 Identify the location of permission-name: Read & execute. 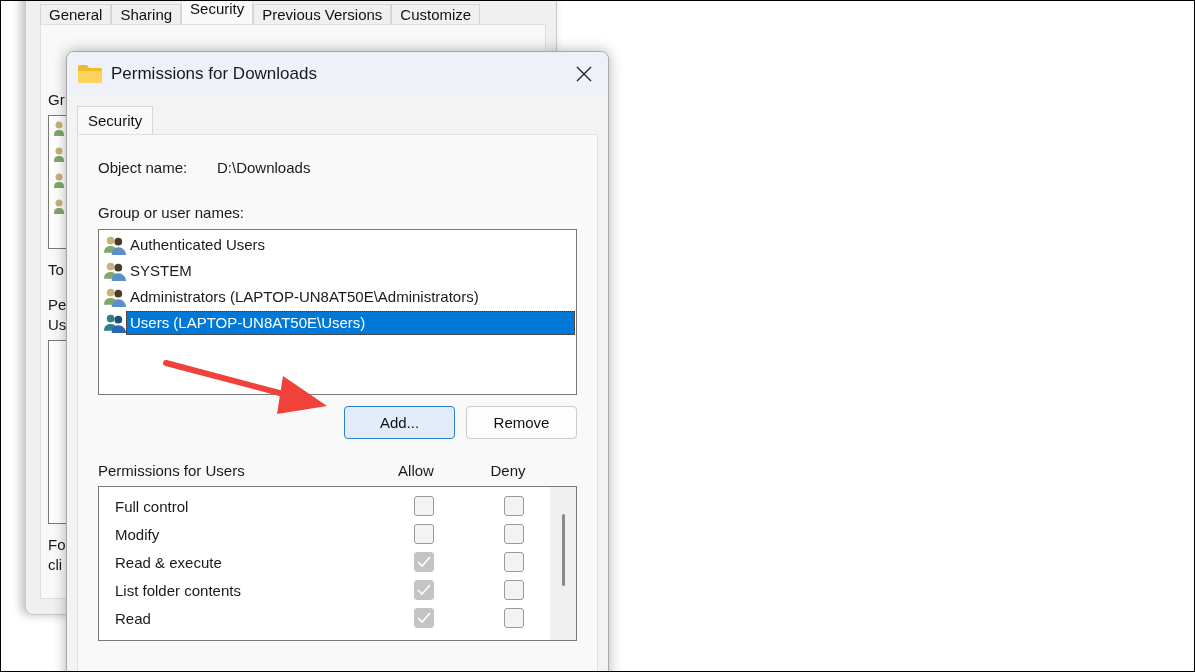
(169, 562).